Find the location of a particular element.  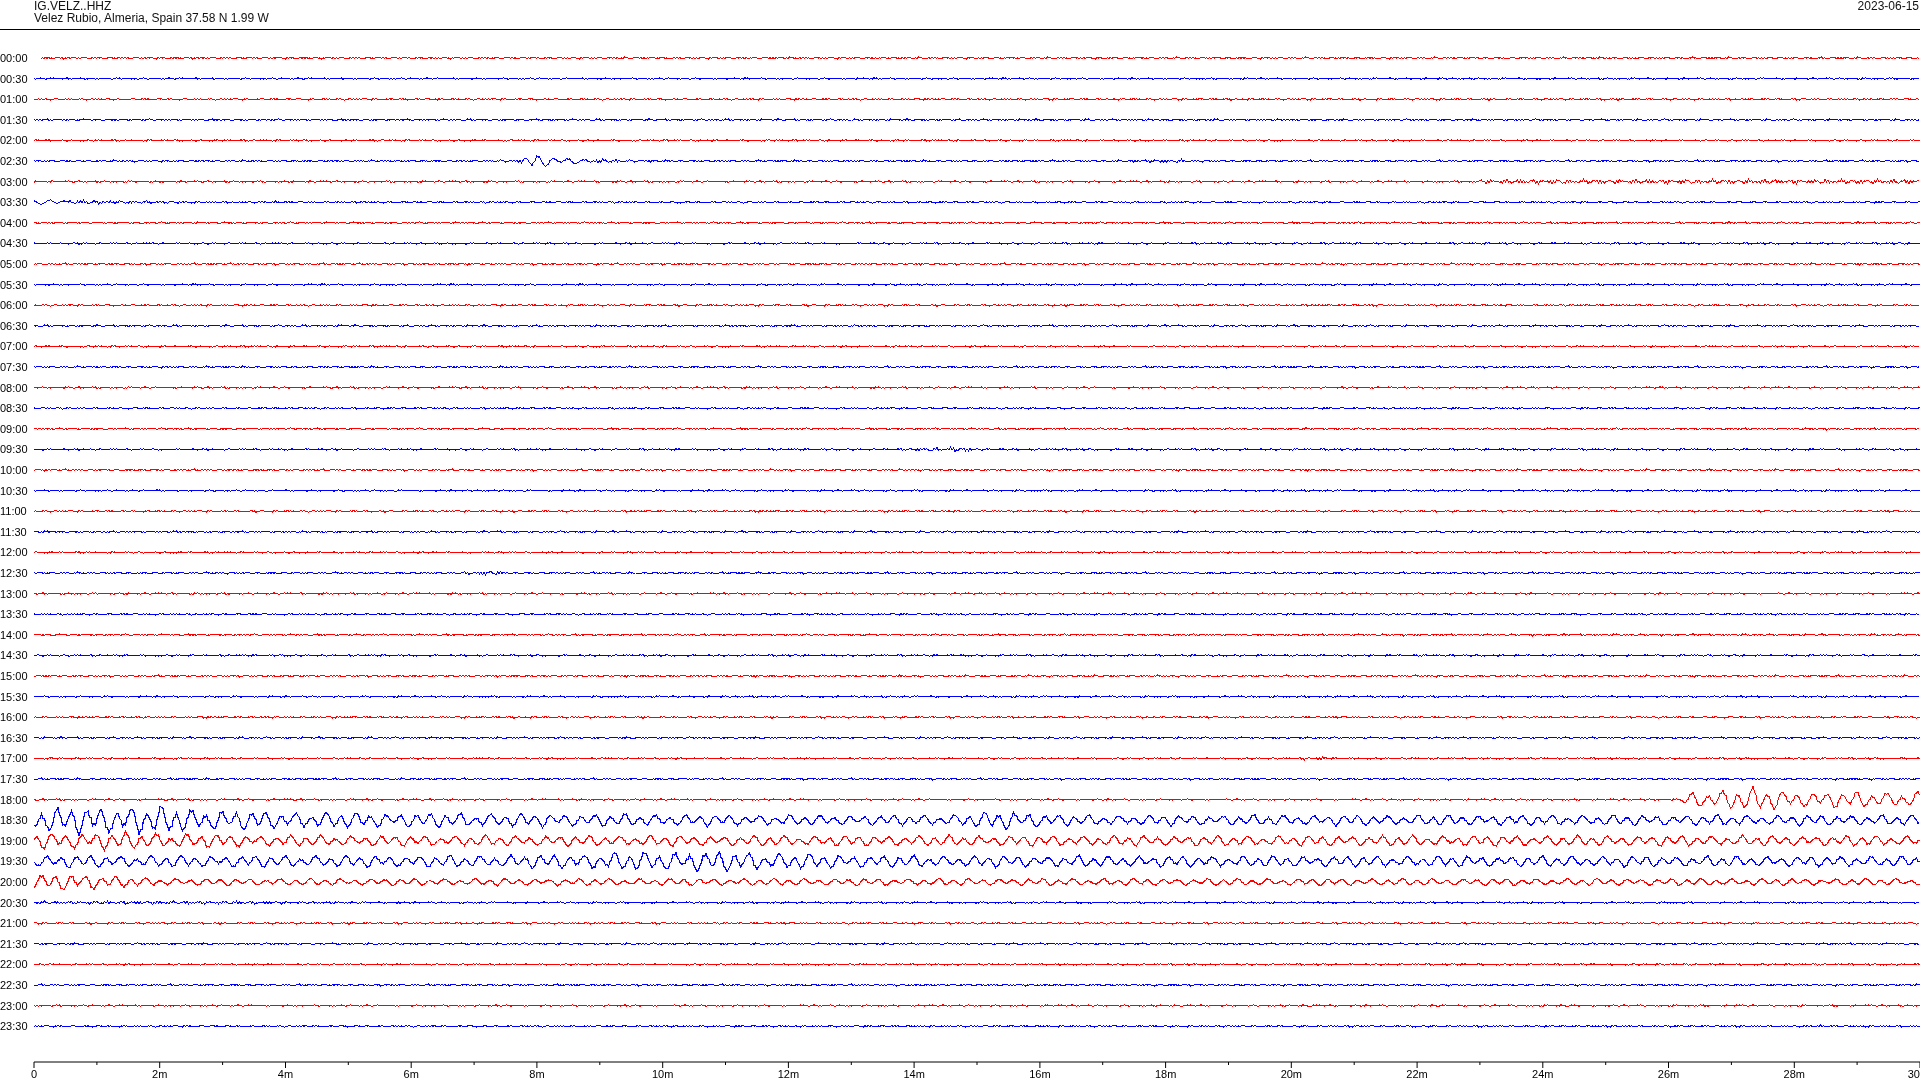

date-label: 2023-06-15 is located at coordinates (1888, 7).